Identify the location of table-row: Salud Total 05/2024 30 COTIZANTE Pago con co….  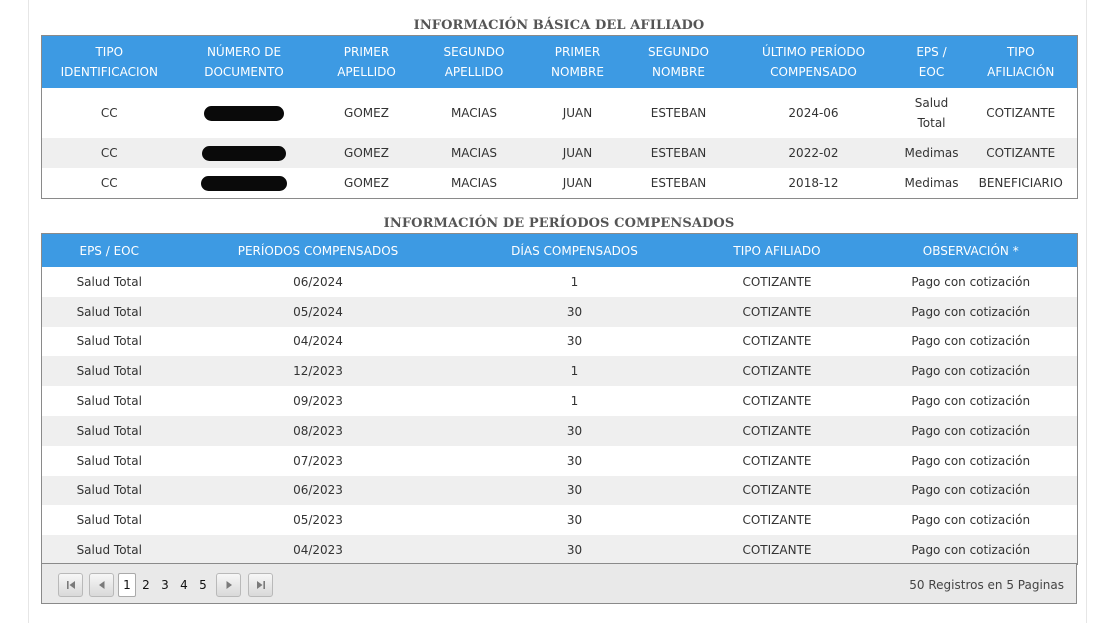
(559, 311).